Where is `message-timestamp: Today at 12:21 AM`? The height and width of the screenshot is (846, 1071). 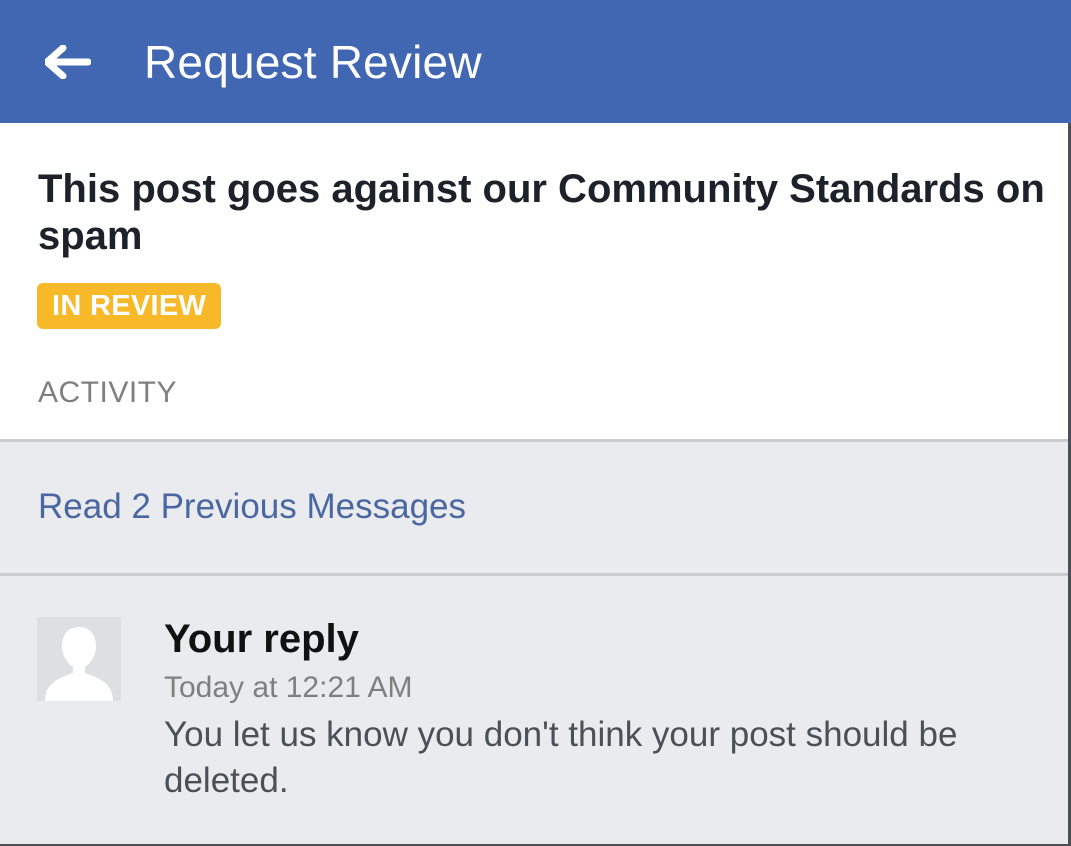 message-timestamp: Today at 12:21 AM is located at coordinates (288, 687).